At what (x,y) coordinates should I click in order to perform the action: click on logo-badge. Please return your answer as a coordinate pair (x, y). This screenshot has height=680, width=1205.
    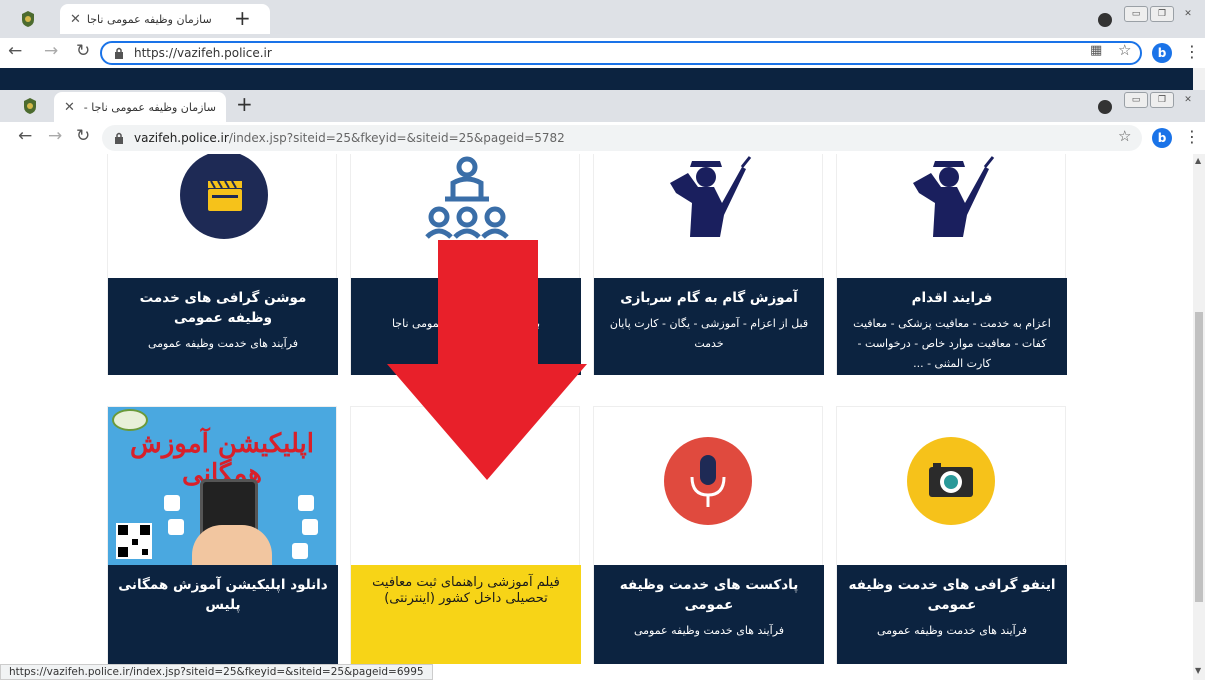
    Looking at the image, I should click on (130, 420).